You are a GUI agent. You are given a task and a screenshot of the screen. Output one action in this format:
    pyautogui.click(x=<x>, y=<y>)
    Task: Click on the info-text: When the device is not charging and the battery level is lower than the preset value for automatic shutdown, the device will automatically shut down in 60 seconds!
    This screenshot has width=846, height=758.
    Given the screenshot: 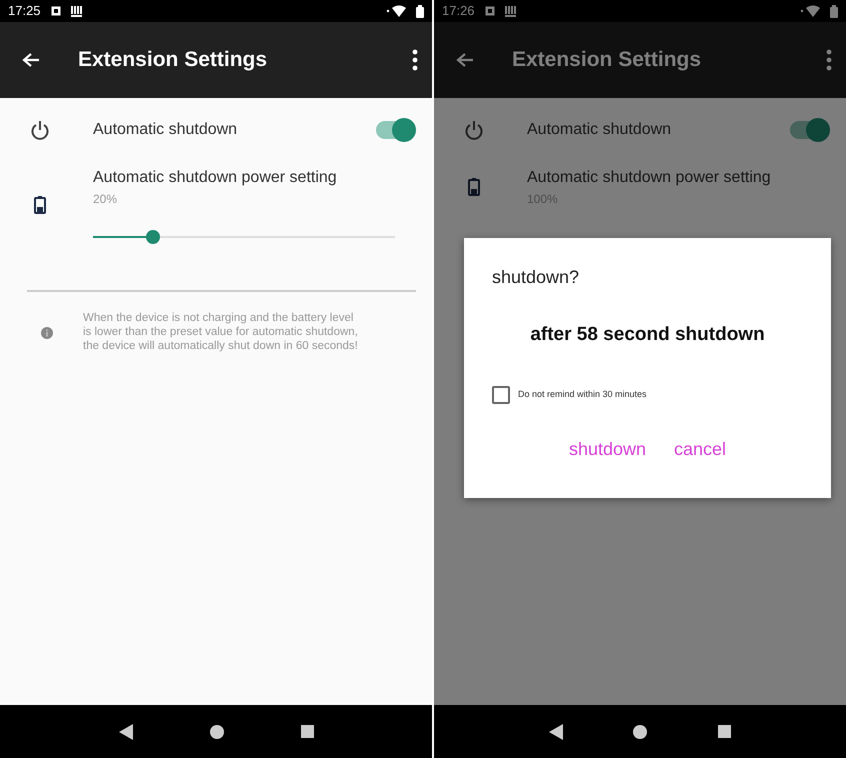 What is the action you would take?
    pyautogui.click(x=221, y=333)
    